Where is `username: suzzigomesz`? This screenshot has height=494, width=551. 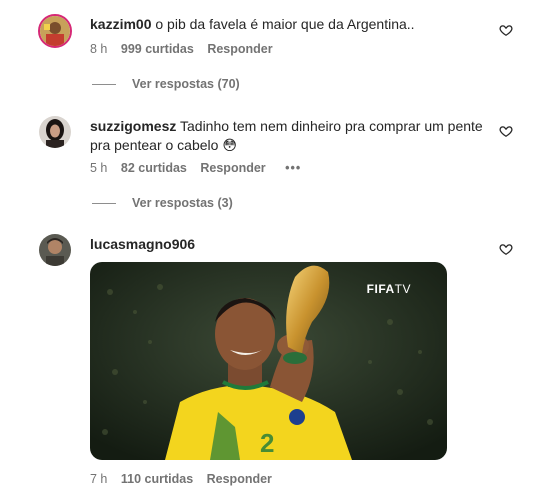 username: suzzigomesz is located at coordinates (133, 126).